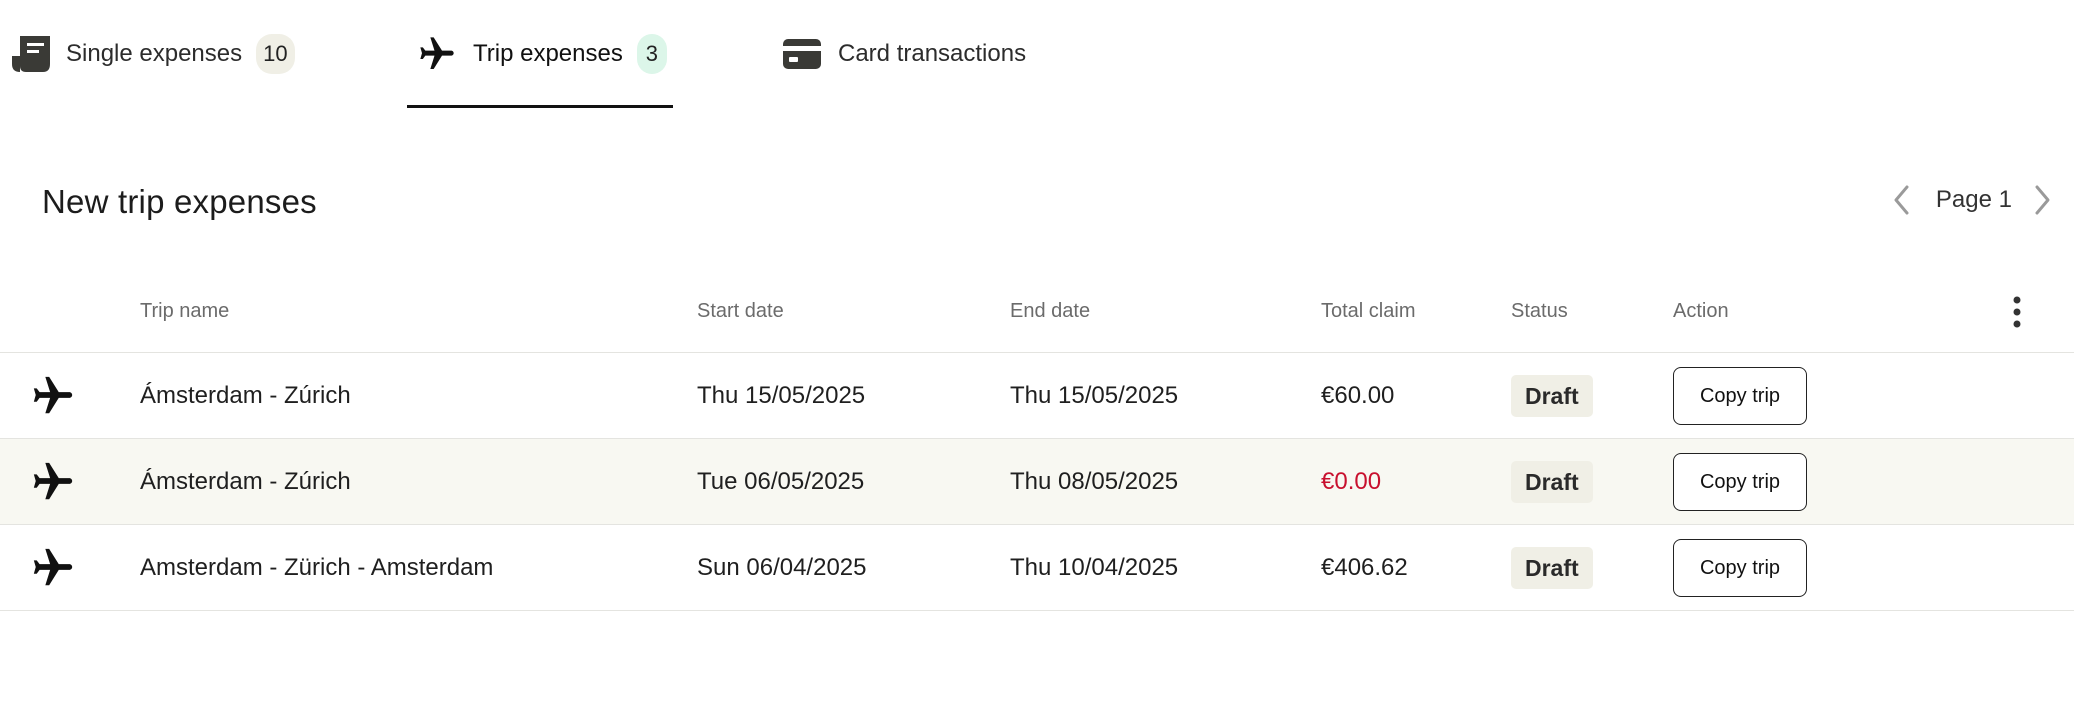  I want to click on tab-card-transactions: Card transactions, so click(912, 54).